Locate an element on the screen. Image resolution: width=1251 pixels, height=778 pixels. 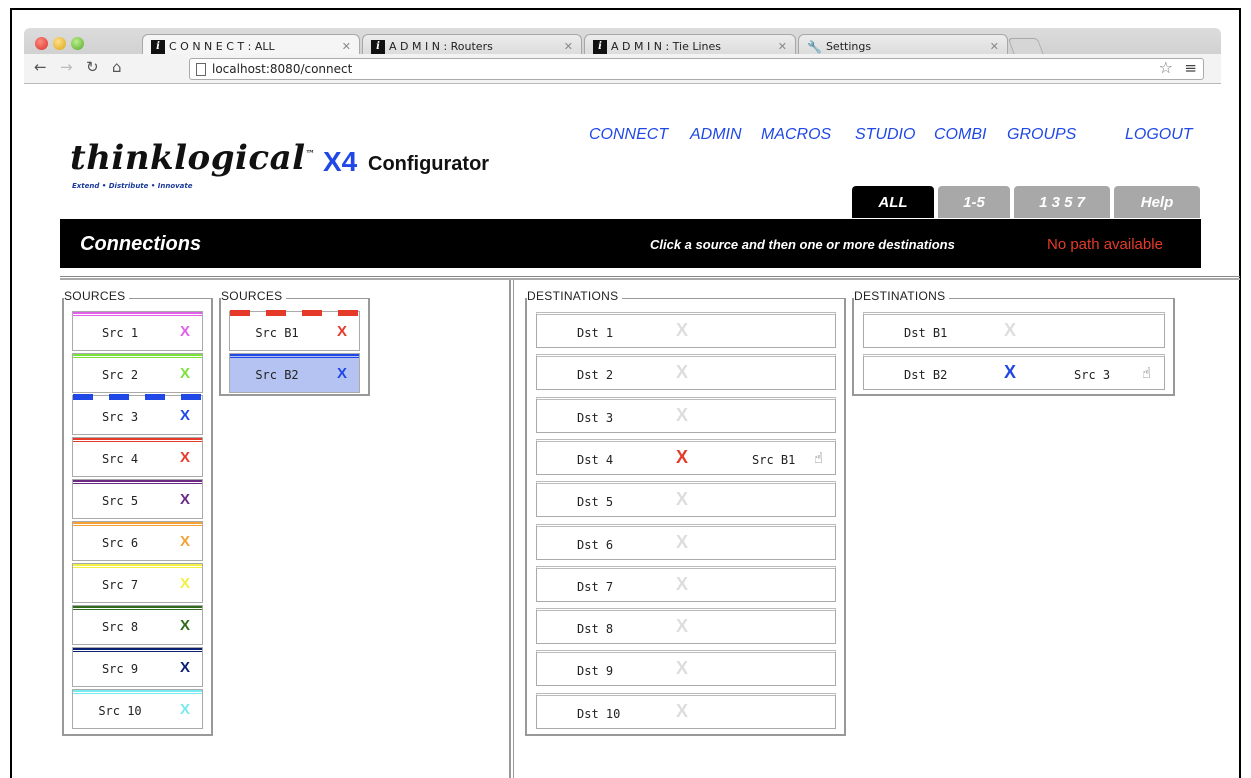
tab-label: Settings is located at coordinates (848, 46).